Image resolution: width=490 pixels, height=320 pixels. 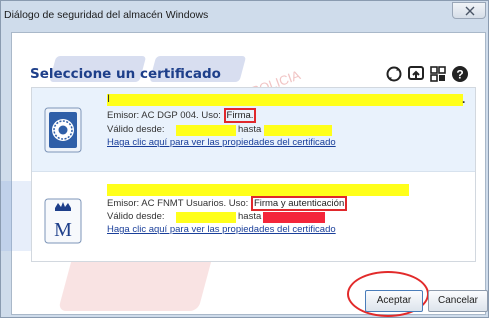 What do you see at coordinates (416, 74) in the screenshot?
I see `import-icon` at bounding box center [416, 74].